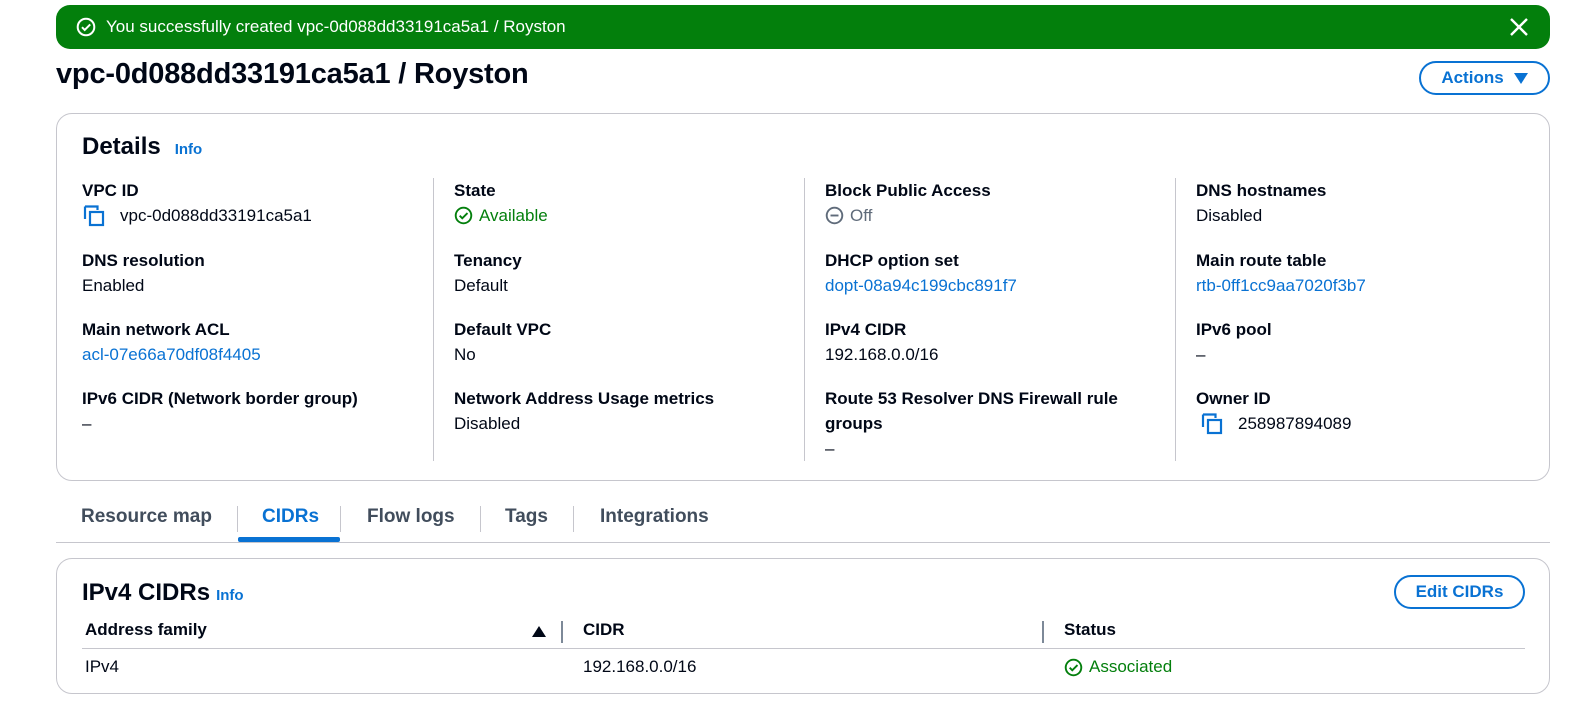 This screenshot has height=716, width=1582. I want to click on tab-integrations: Integrations, so click(654, 517).